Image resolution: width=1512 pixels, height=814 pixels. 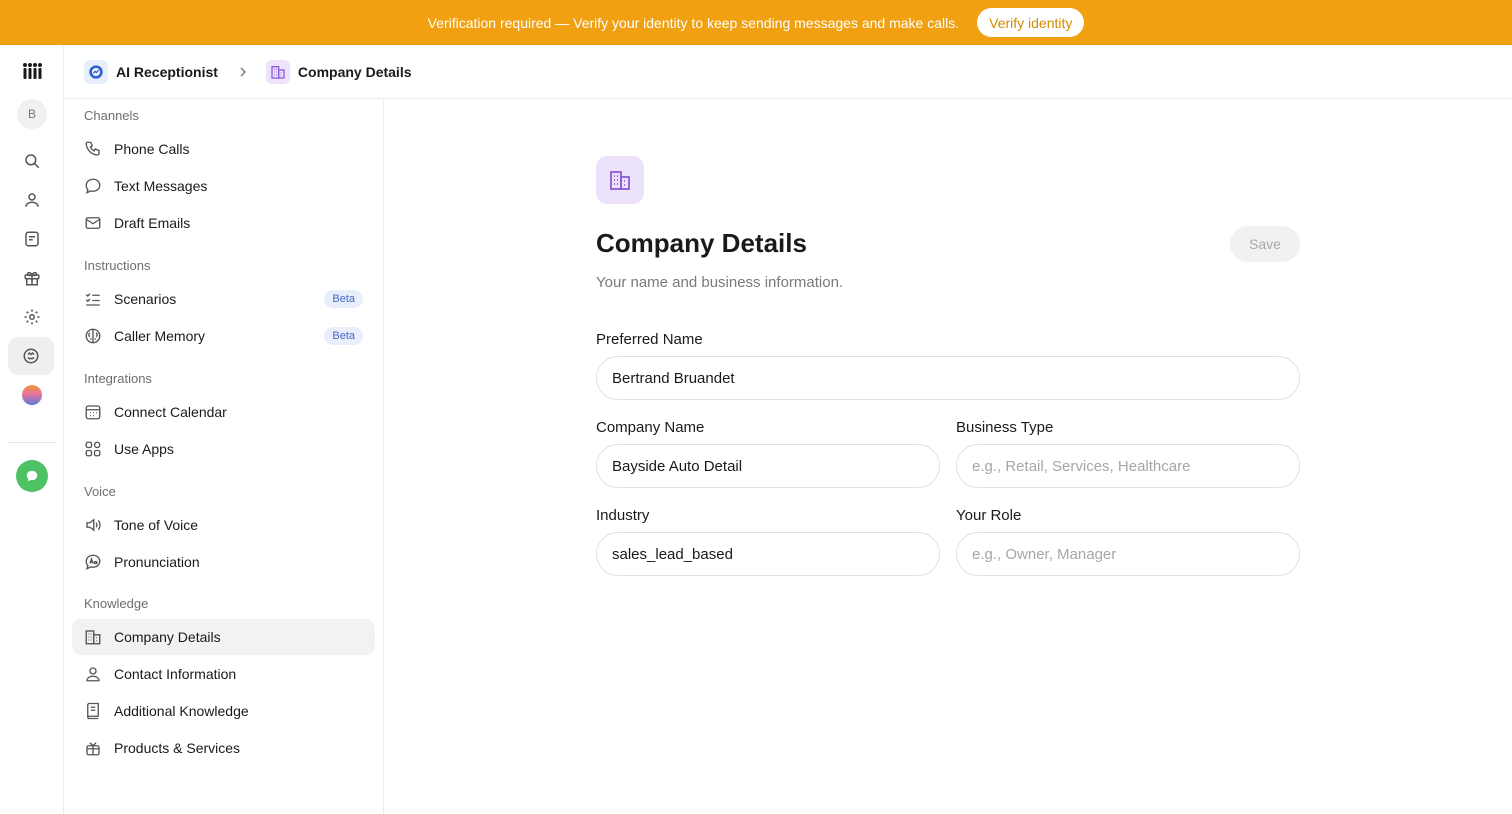 I want to click on company-name-field: Bayside Auto Detail, so click(x=768, y=466).